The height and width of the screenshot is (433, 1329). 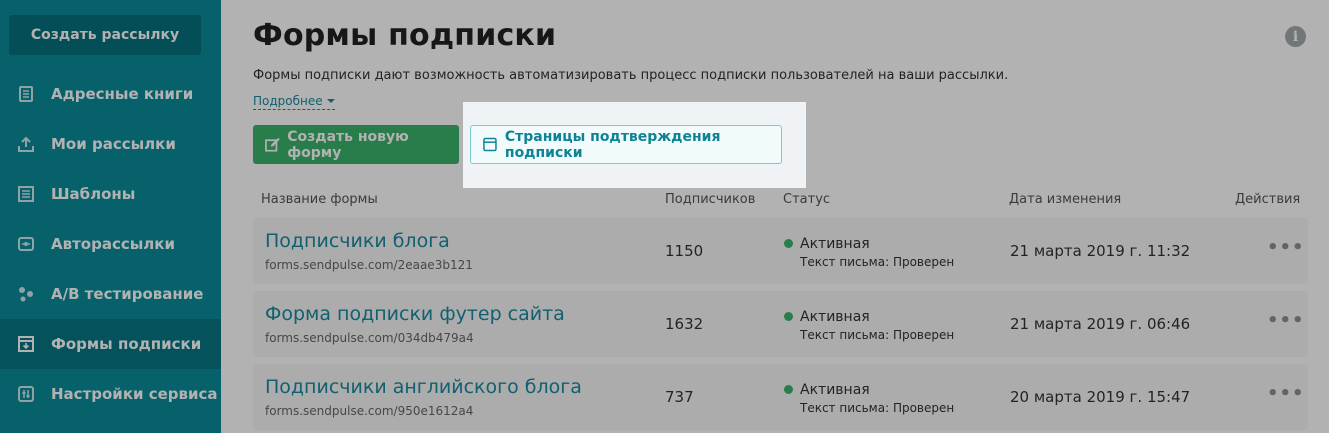 What do you see at coordinates (357, 241) in the screenshot?
I see `form-name-link: Подписчики блога` at bounding box center [357, 241].